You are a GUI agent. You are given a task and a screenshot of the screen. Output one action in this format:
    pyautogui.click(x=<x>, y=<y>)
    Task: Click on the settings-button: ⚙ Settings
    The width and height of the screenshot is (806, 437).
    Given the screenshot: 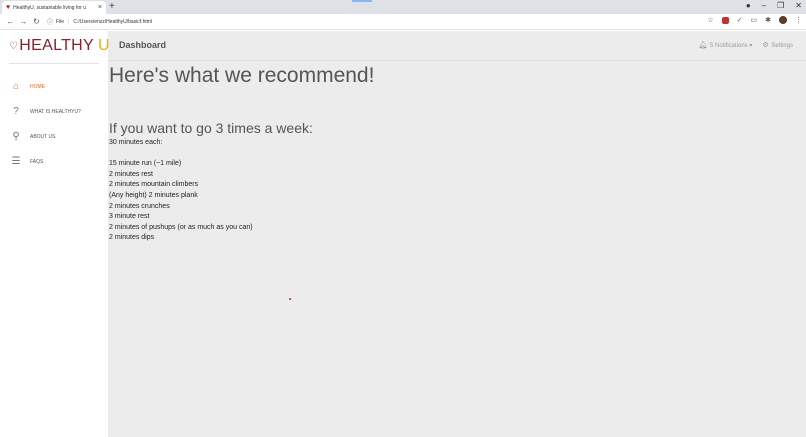 What is the action you would take?
    pyautogui.click(x=777, y=45)
    